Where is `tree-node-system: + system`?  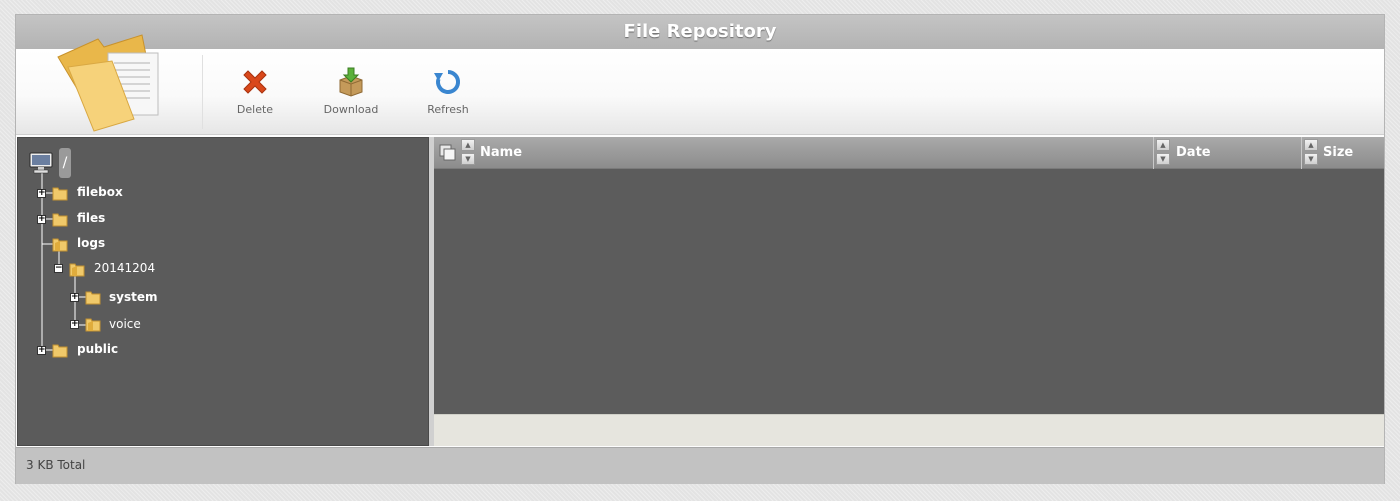 tree-node-system: + system is located at coordinates (129, 298).